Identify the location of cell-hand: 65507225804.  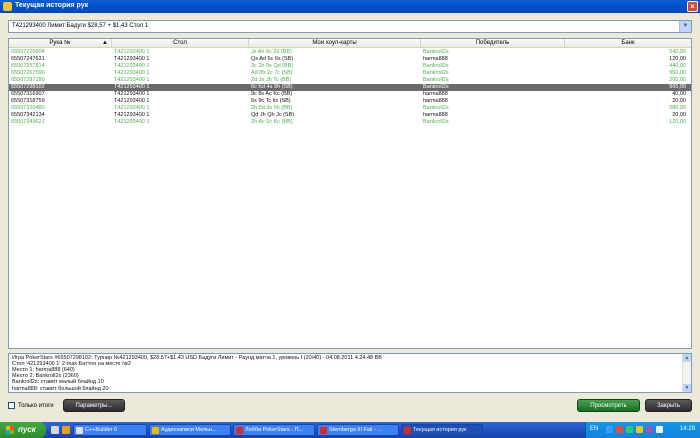
(28, 52).